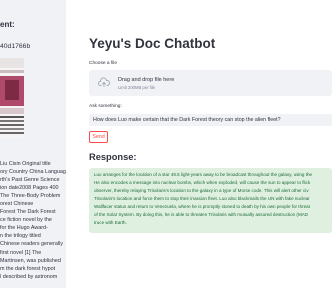  I want to click on sidebar-text-line: l described by astronom, so click(29, 276).